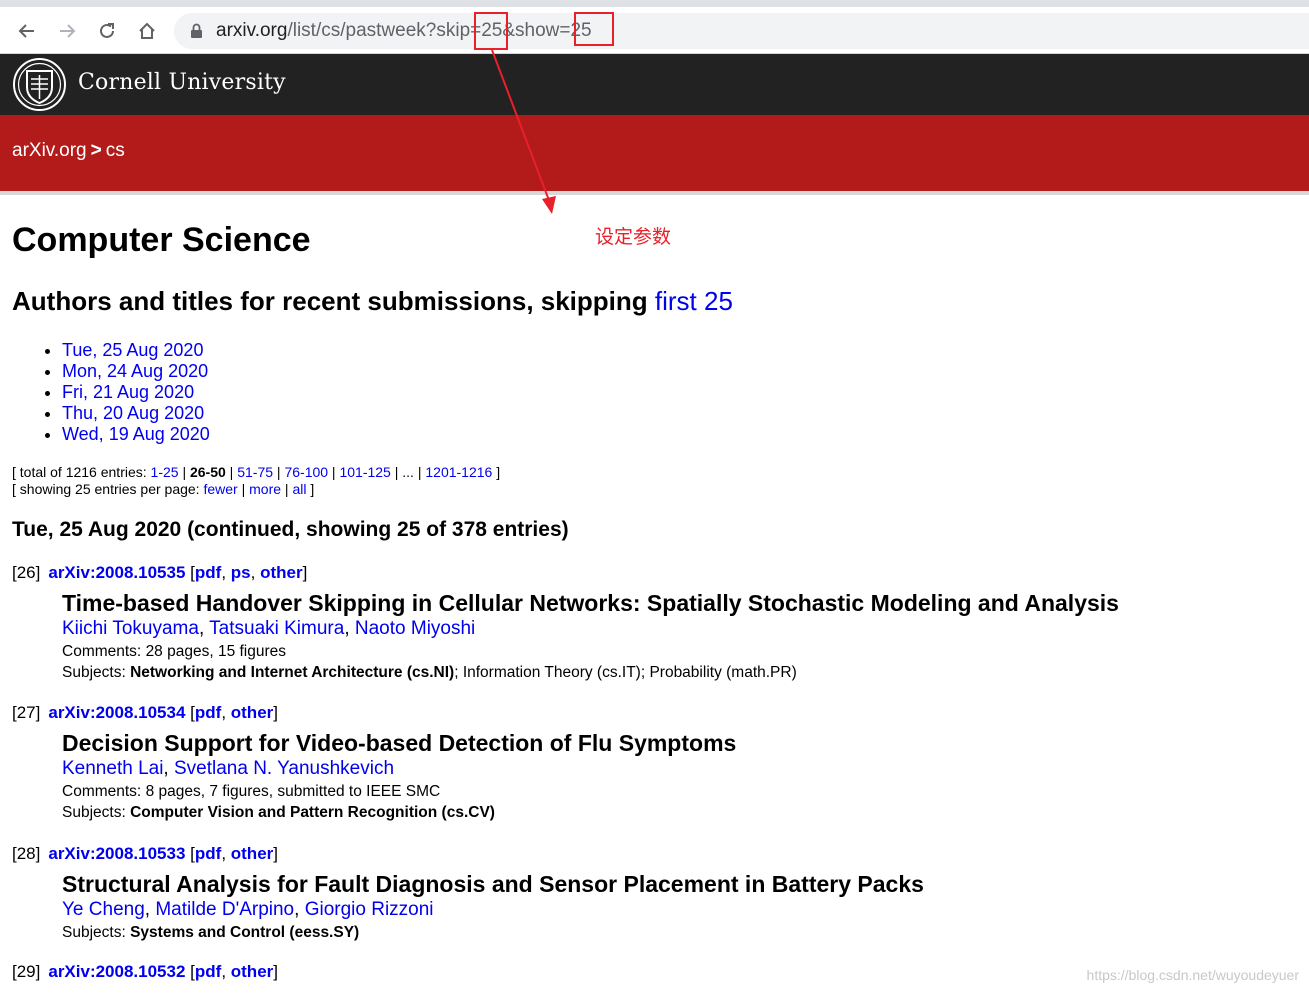  I want to click on comments-text: 28 pages, 15 figures, so click(216, 651).